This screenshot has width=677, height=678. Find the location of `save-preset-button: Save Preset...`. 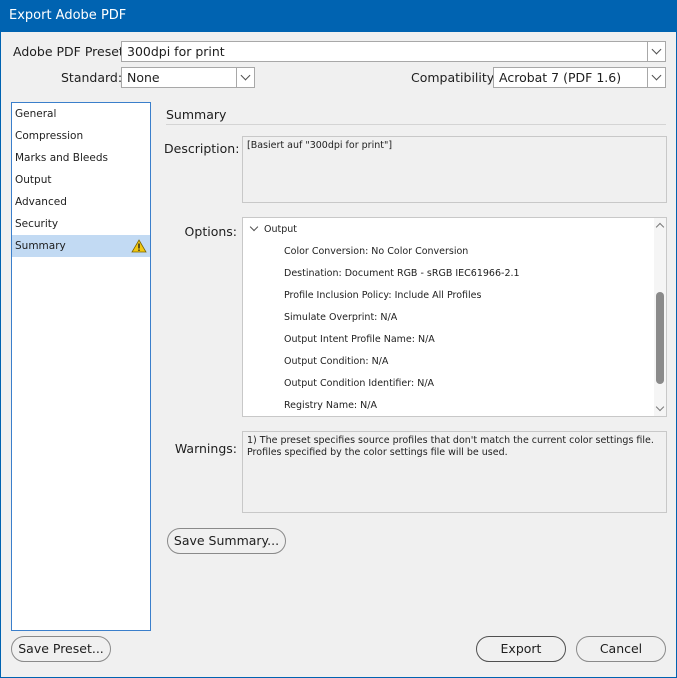

save-preset-button: Save Preset... is located at coordinates (61, 649).